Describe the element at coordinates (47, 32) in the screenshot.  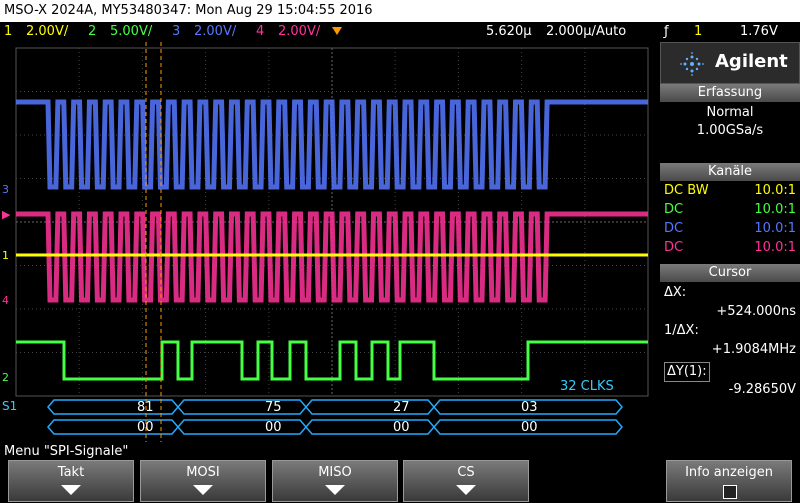
I see `ch1-scale: 2.00V/` at that location.